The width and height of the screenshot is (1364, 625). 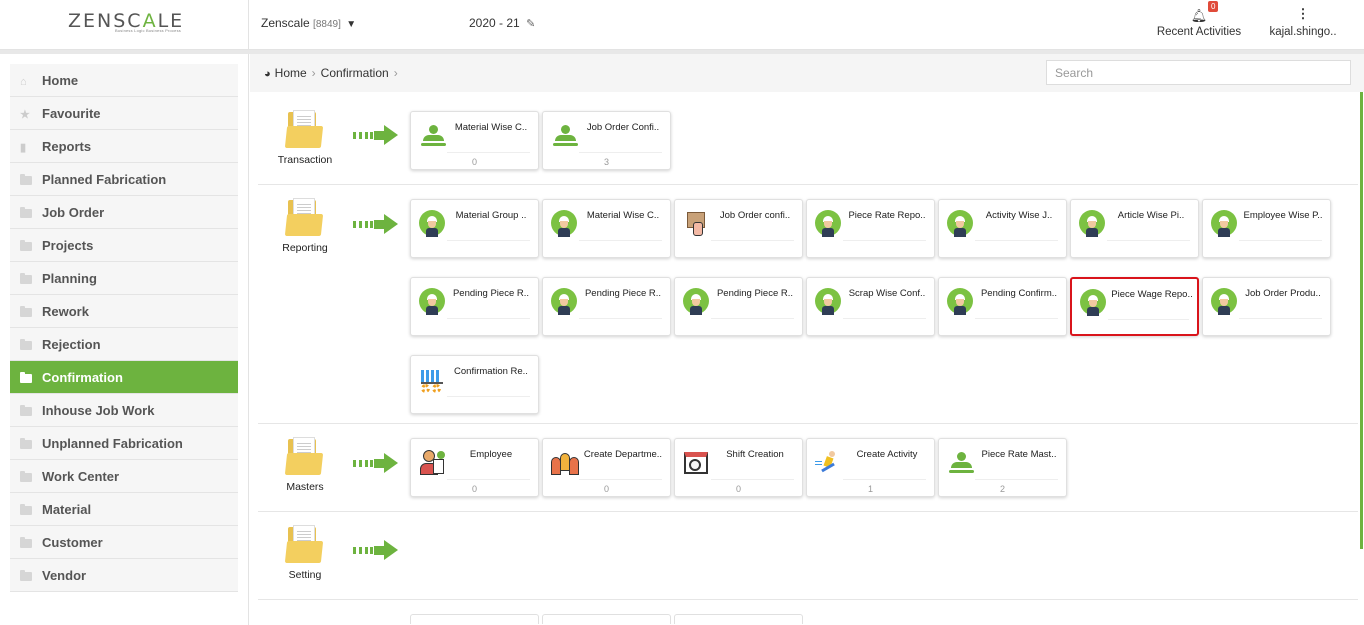 What do you see at coordinates (1019, 454) in the screenshot?
I see `card-title: Piece Rate Mast..` at bounding box center [1019, 454].